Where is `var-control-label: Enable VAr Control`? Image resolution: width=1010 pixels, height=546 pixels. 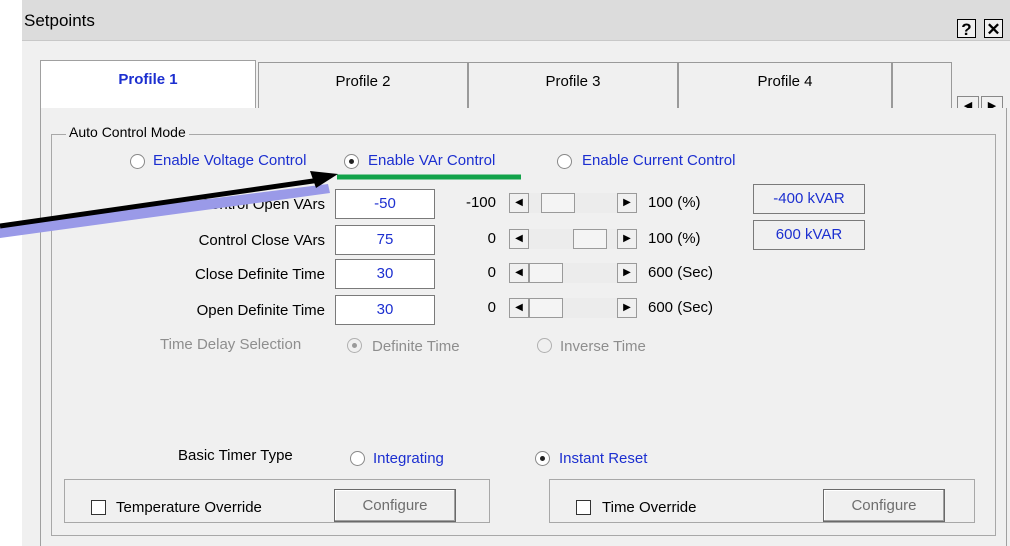 var-control-label: Enable VAr Control is located at coordinates (431, 160).